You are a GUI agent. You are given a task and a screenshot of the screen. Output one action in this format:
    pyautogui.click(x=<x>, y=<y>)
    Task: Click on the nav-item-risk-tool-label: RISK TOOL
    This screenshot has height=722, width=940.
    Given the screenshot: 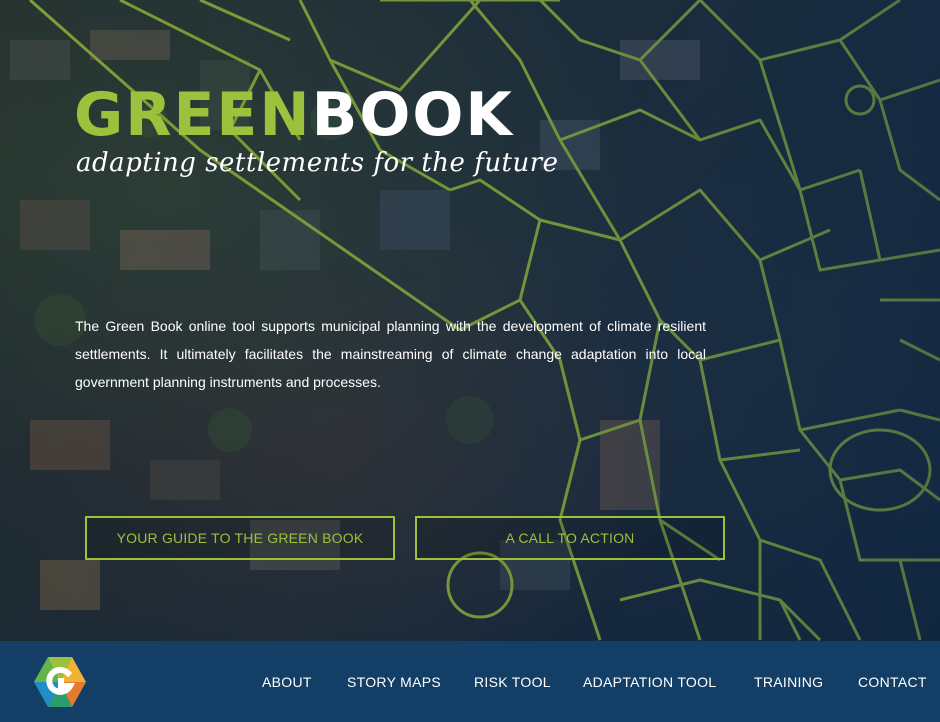 What is the action you would take?
    pyautogui.click(x=512, y=681)
    